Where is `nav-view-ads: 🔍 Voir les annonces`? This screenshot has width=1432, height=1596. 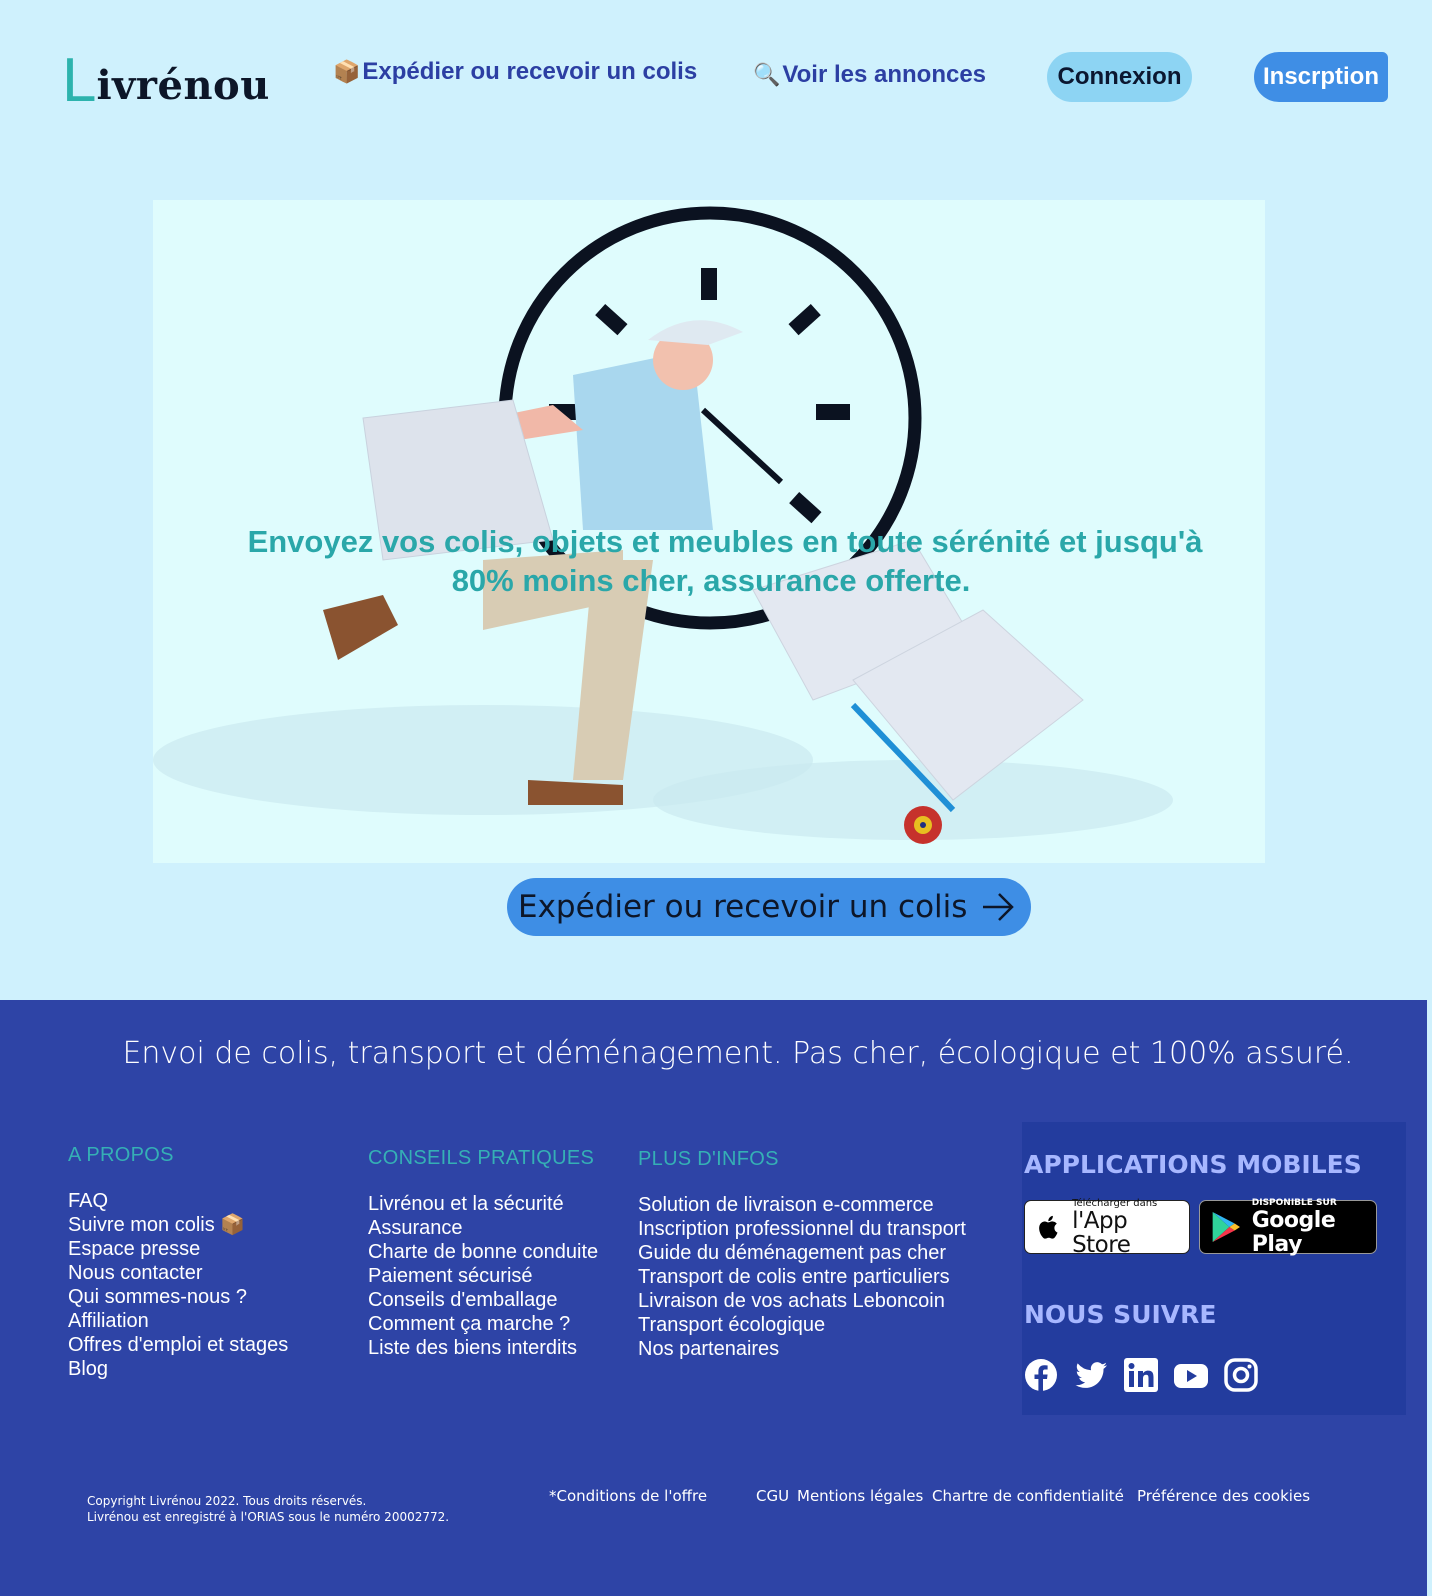 nav-view-ads: 🔍 Voir les annonces is located at coordinates (869, 75).